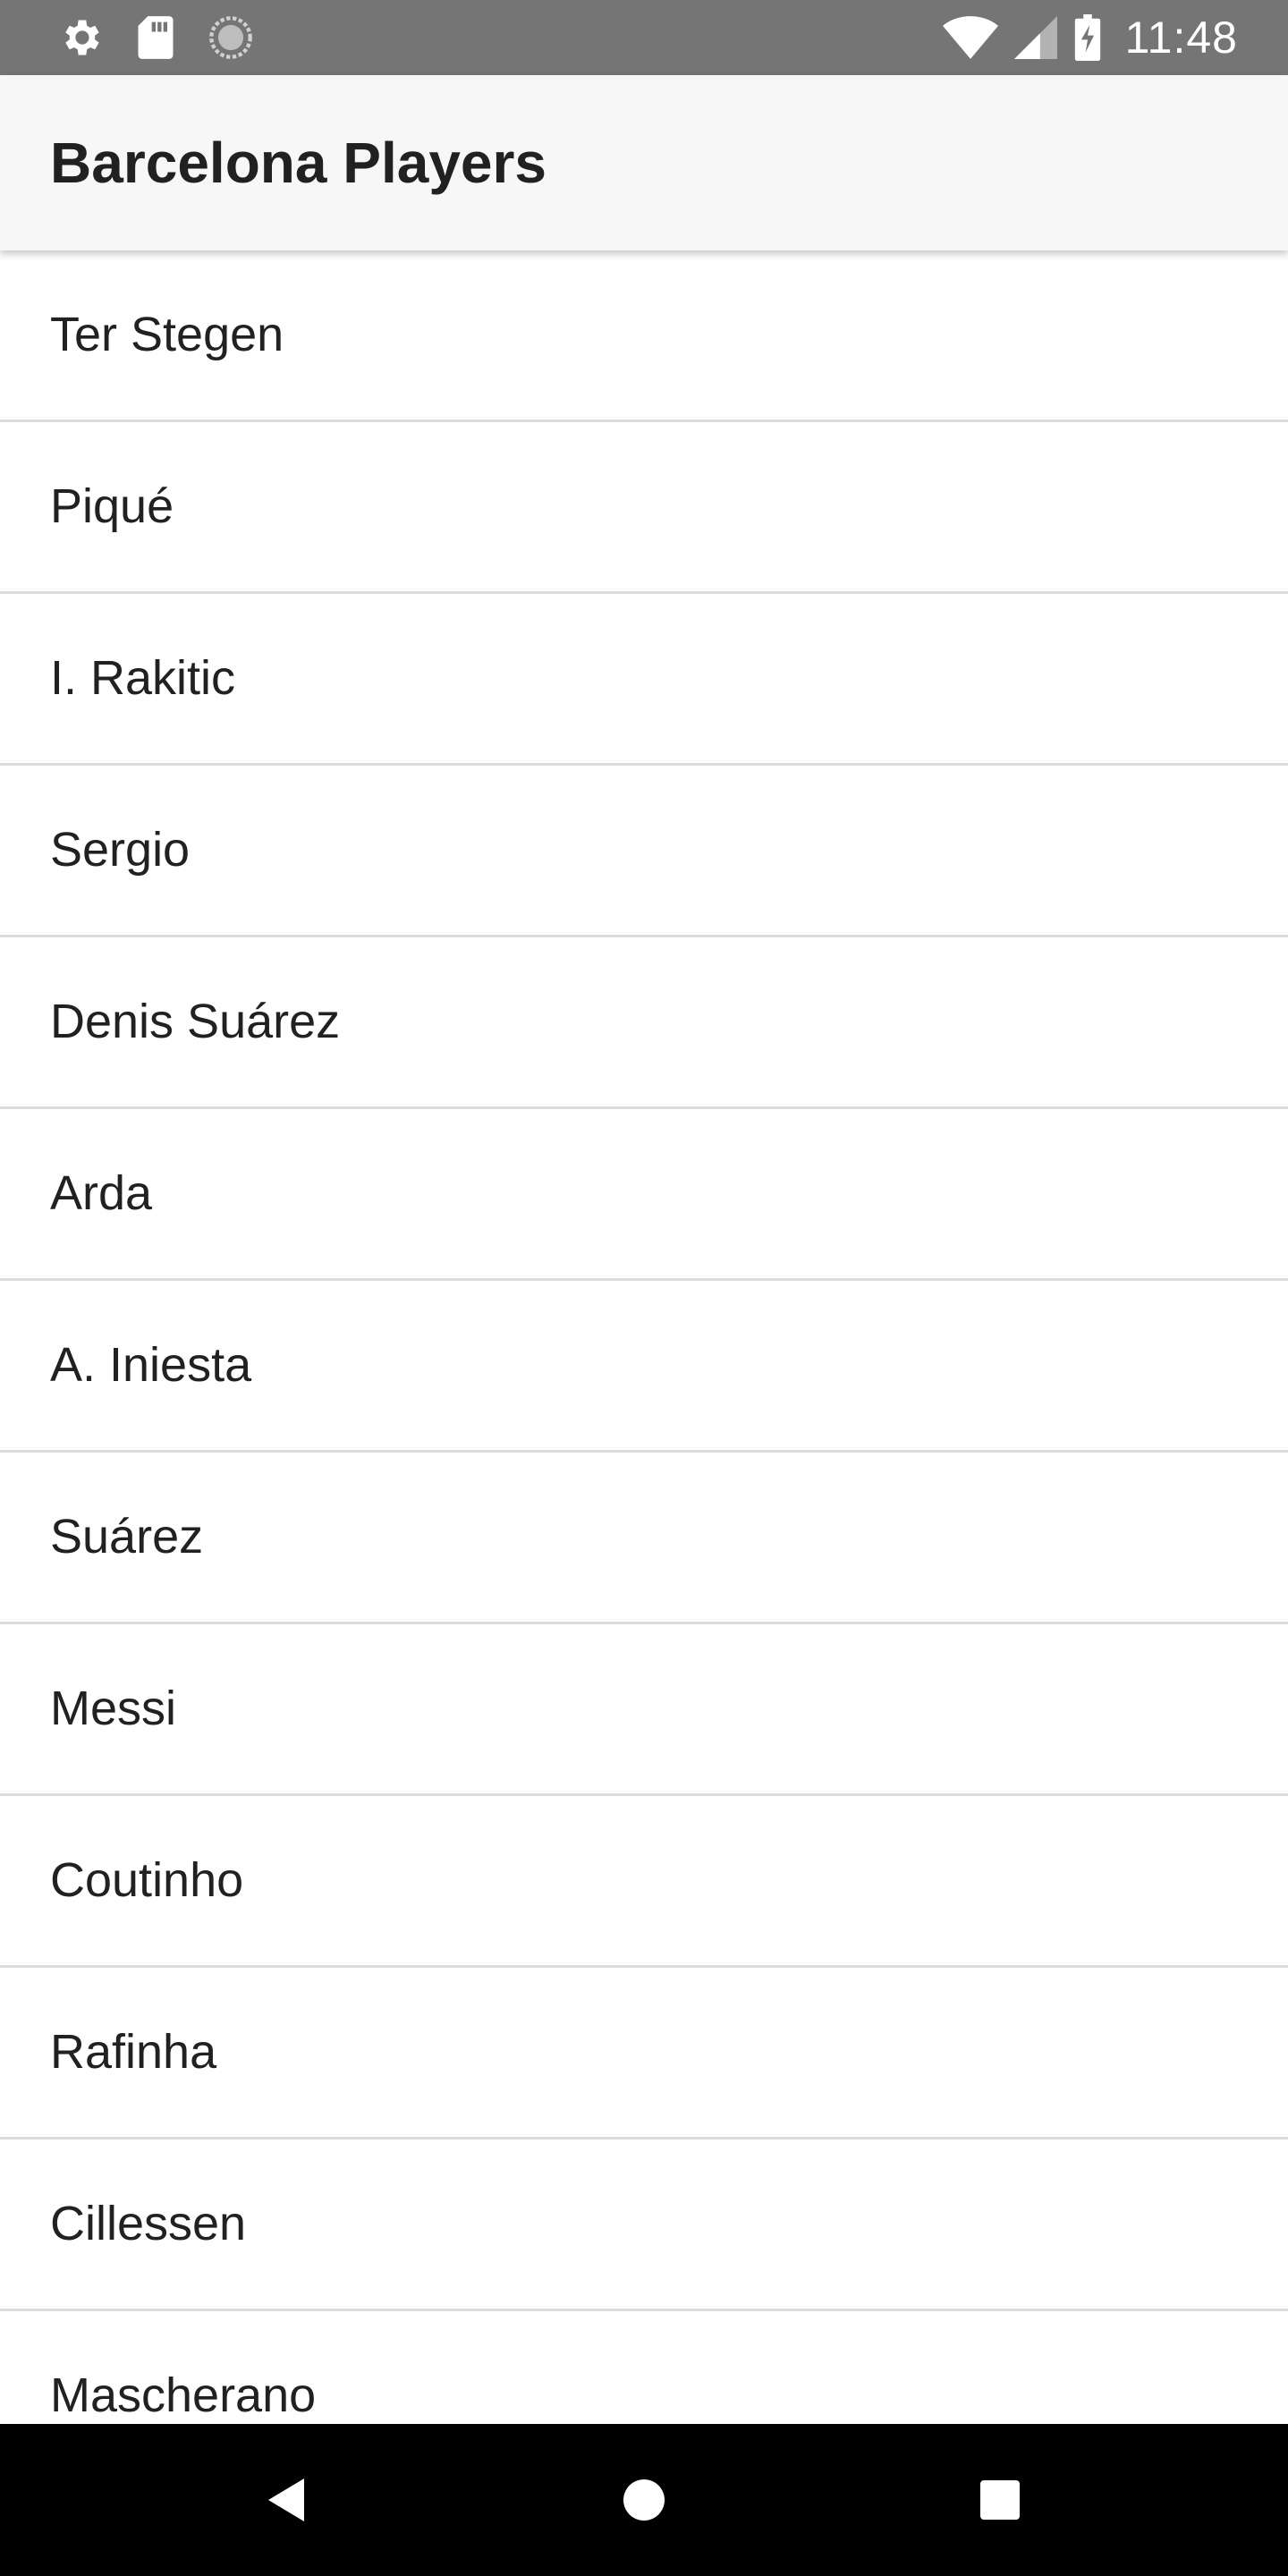 The width and height of the screenshot is (1288, 2576). Describe the element at coordinates (644, 1710) in the screenshot. I see `list-item-player: Messi` at that location.